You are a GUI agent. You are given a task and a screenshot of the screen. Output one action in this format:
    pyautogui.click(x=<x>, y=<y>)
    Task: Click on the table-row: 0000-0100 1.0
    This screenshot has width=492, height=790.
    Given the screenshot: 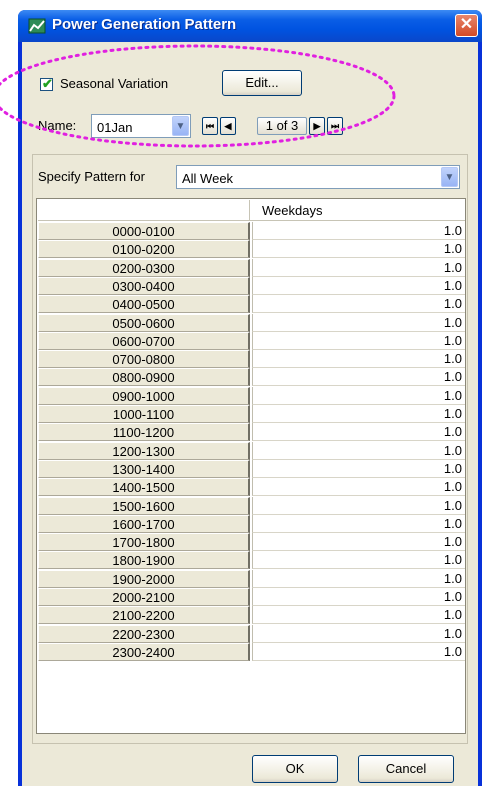 What is the action you would take?
    pyautogui.click(x=251, y=231)
    